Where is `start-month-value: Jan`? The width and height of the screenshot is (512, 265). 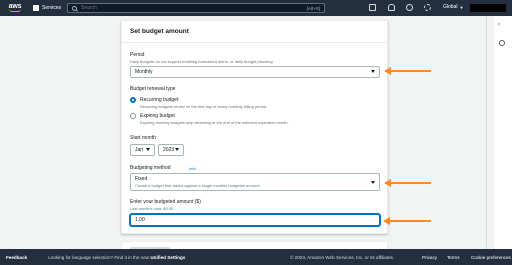 start-month-value: Jan is located at coordinates (139, 150).